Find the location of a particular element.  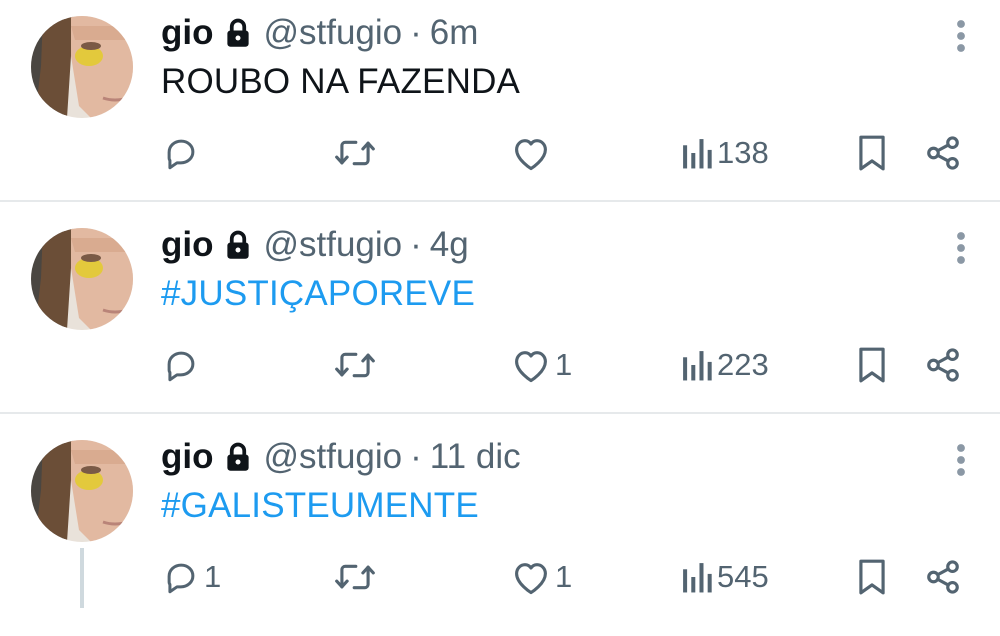

views-count: 223 is located at coordinates (743, 364).